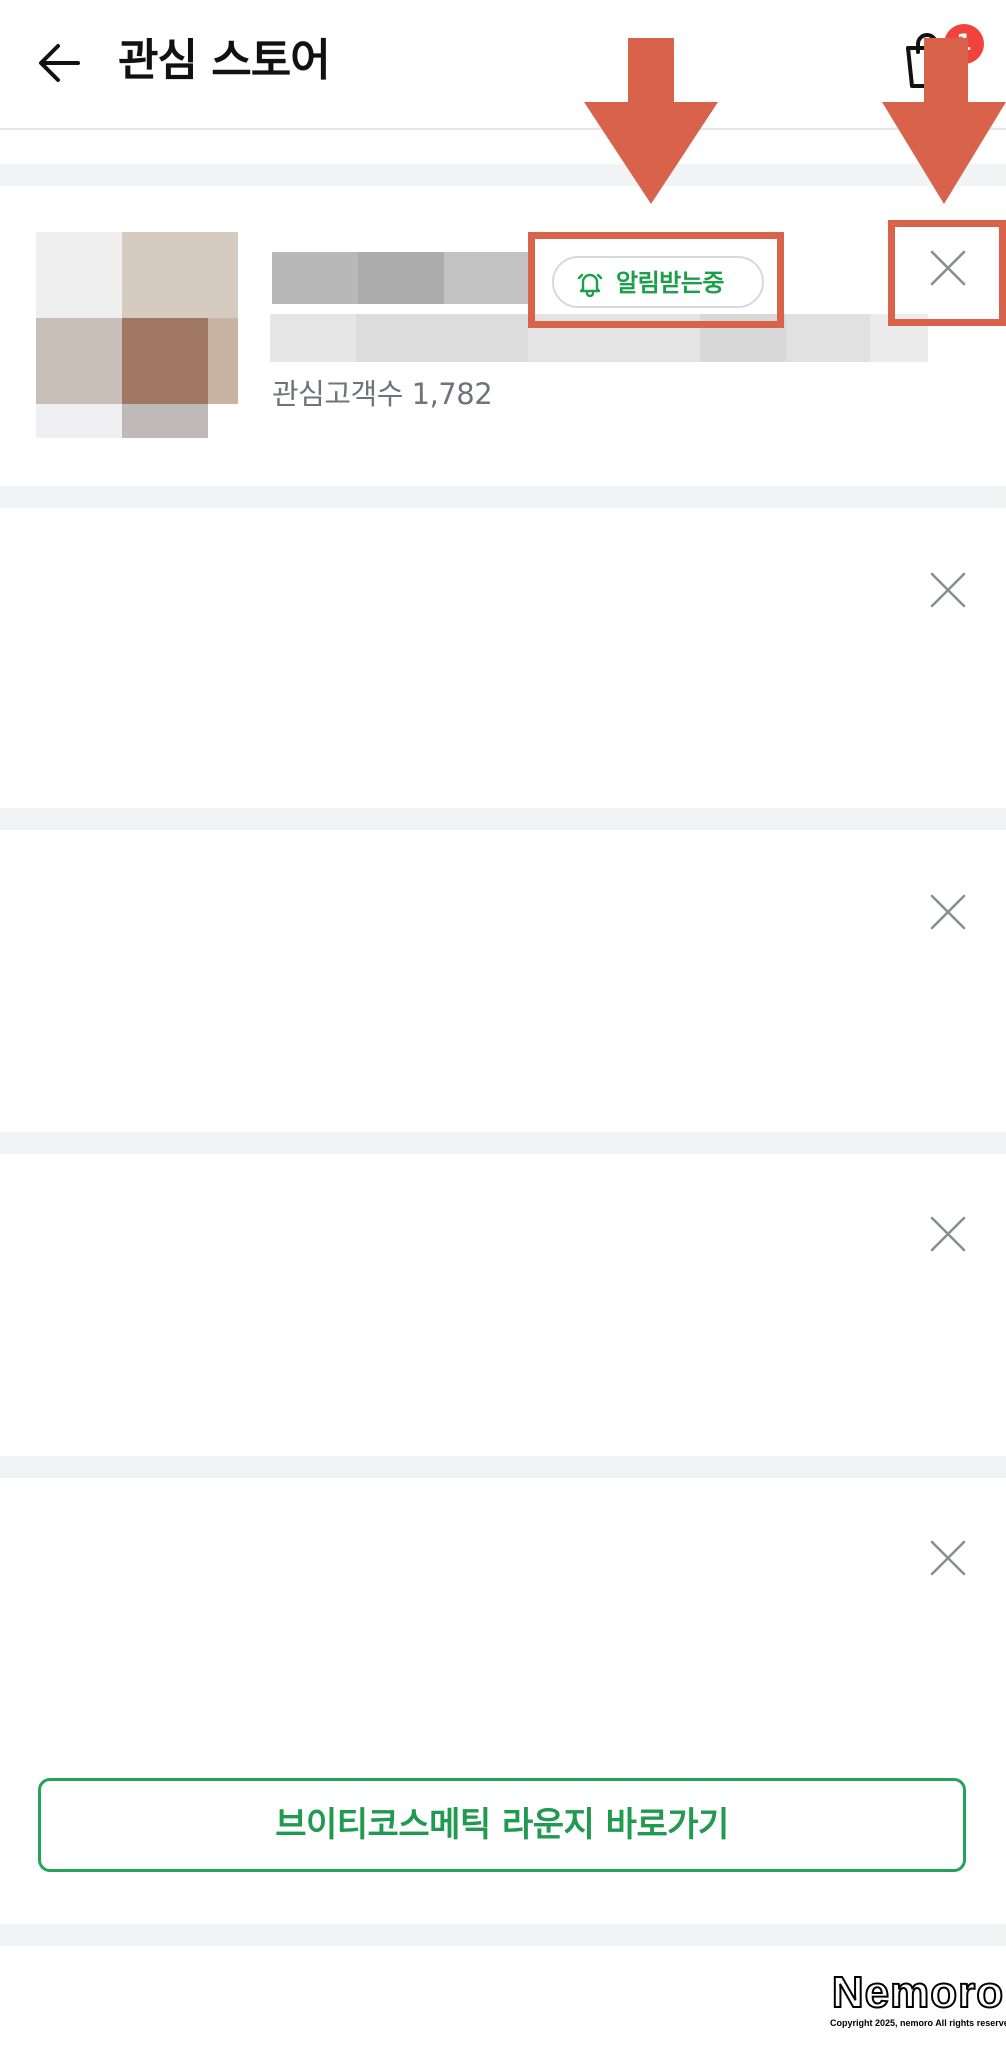  I want to click on watermark-logo: Nemoro, so click(918, 1992).